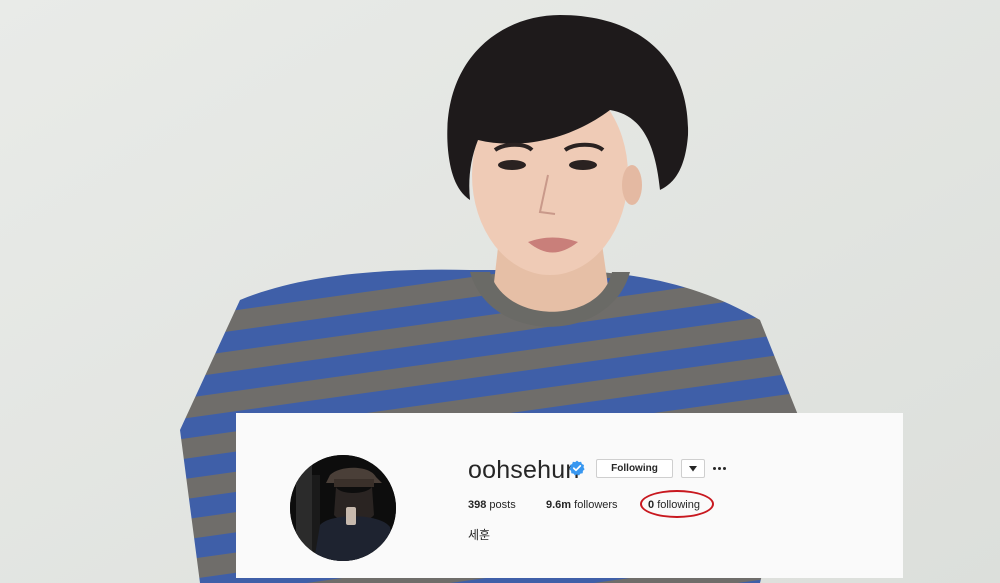 The width and height of the screenshot is (1000, 583). I want to click on profile-full-name: 세훈, so click(479, 535).